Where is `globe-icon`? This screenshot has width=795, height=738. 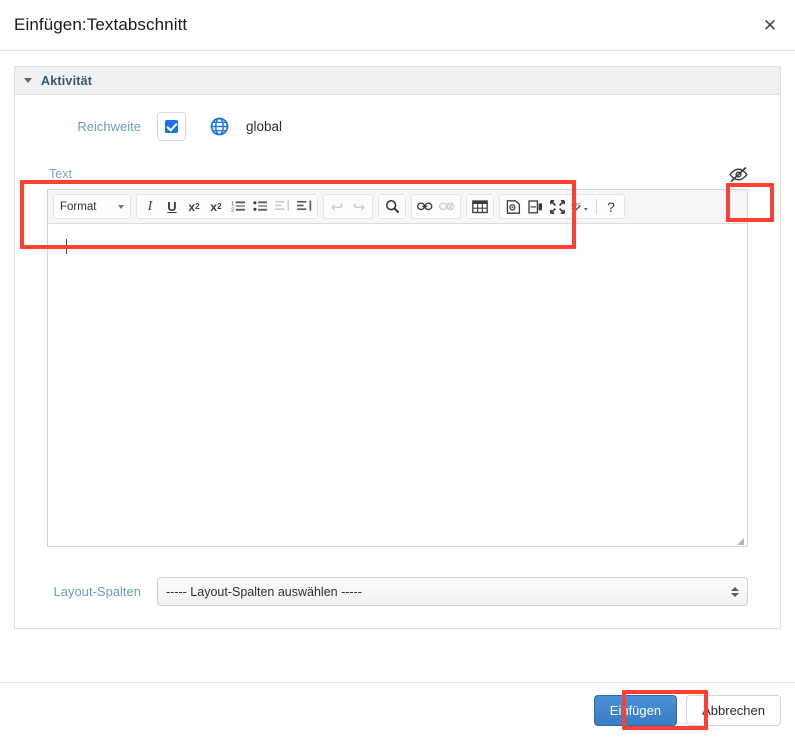 globe-icon is located at coordinates (219, 126).